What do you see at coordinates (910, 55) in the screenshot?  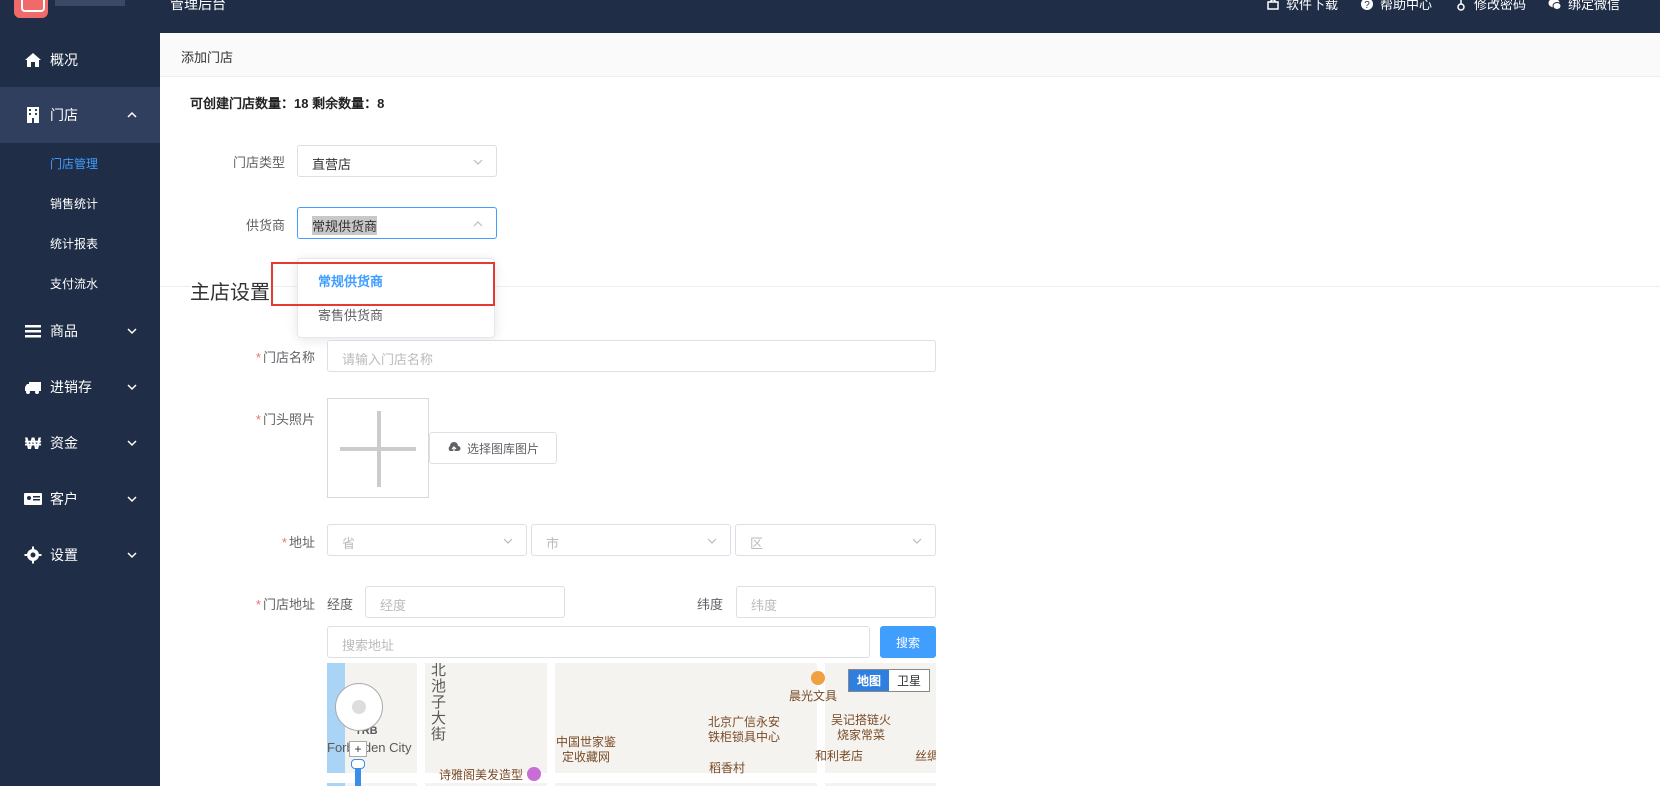 I see `breadcrumb: 添加门店` at bounding box center [910, 55].